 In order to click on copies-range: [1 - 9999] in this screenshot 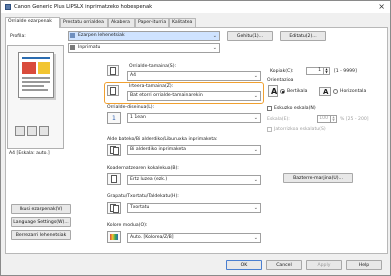, I will do `click(345, 71)`.